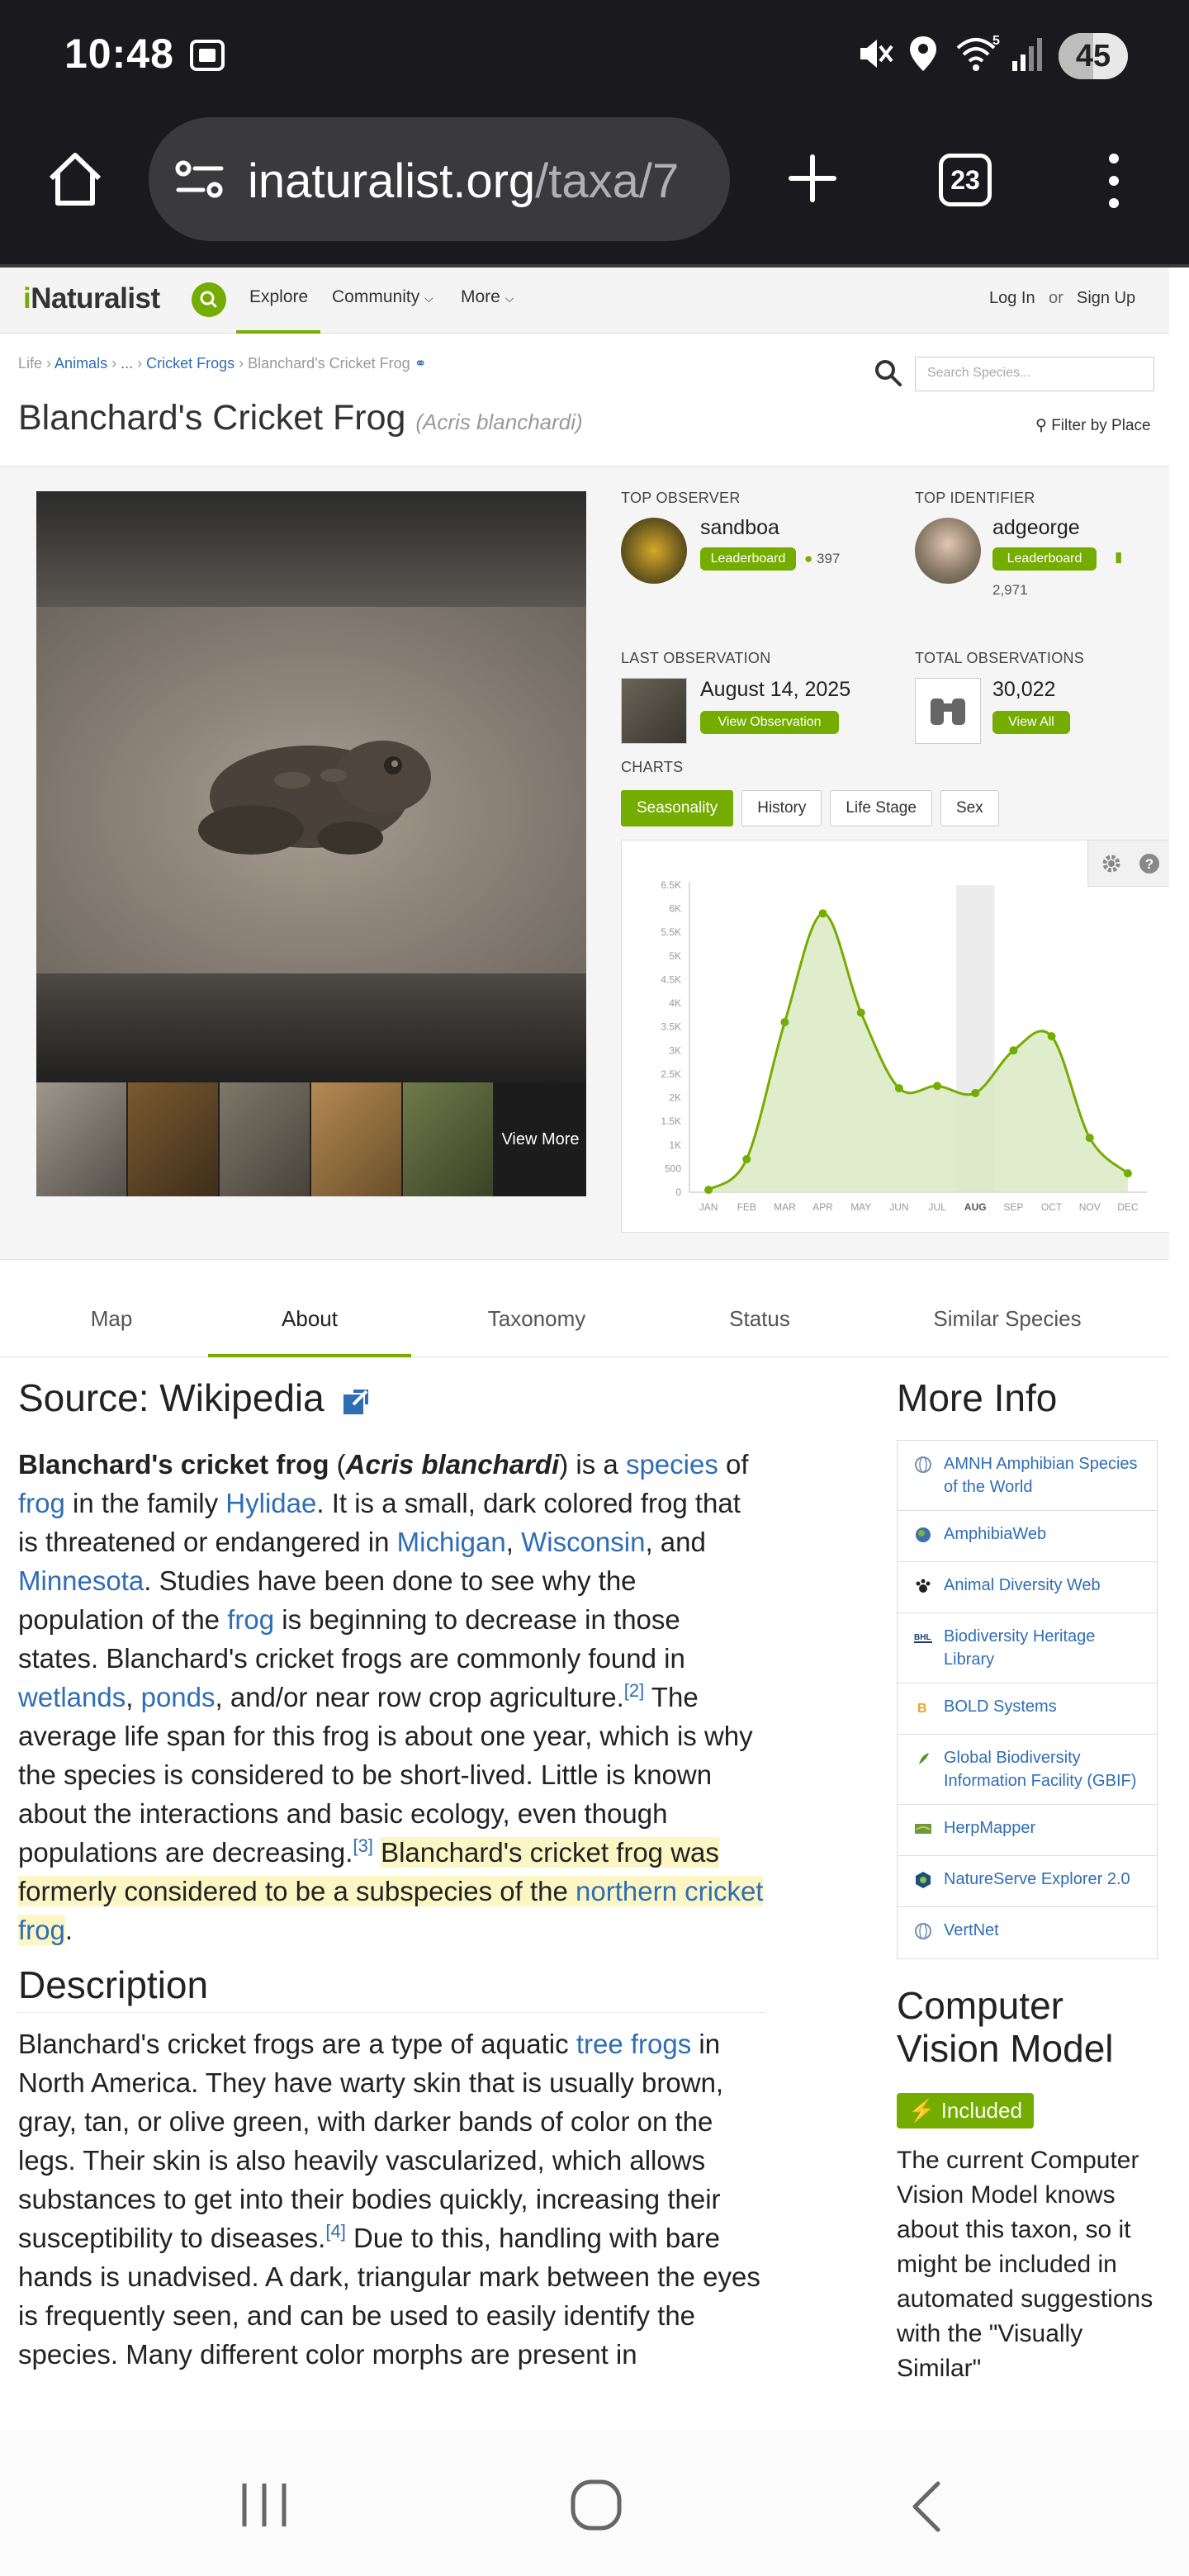 This screenshot has width=1189, height=2576. Describe the element at coordinates (537, 1318) in the screenshot. I see `tab-taxonomy: Taxonomy` at that location.